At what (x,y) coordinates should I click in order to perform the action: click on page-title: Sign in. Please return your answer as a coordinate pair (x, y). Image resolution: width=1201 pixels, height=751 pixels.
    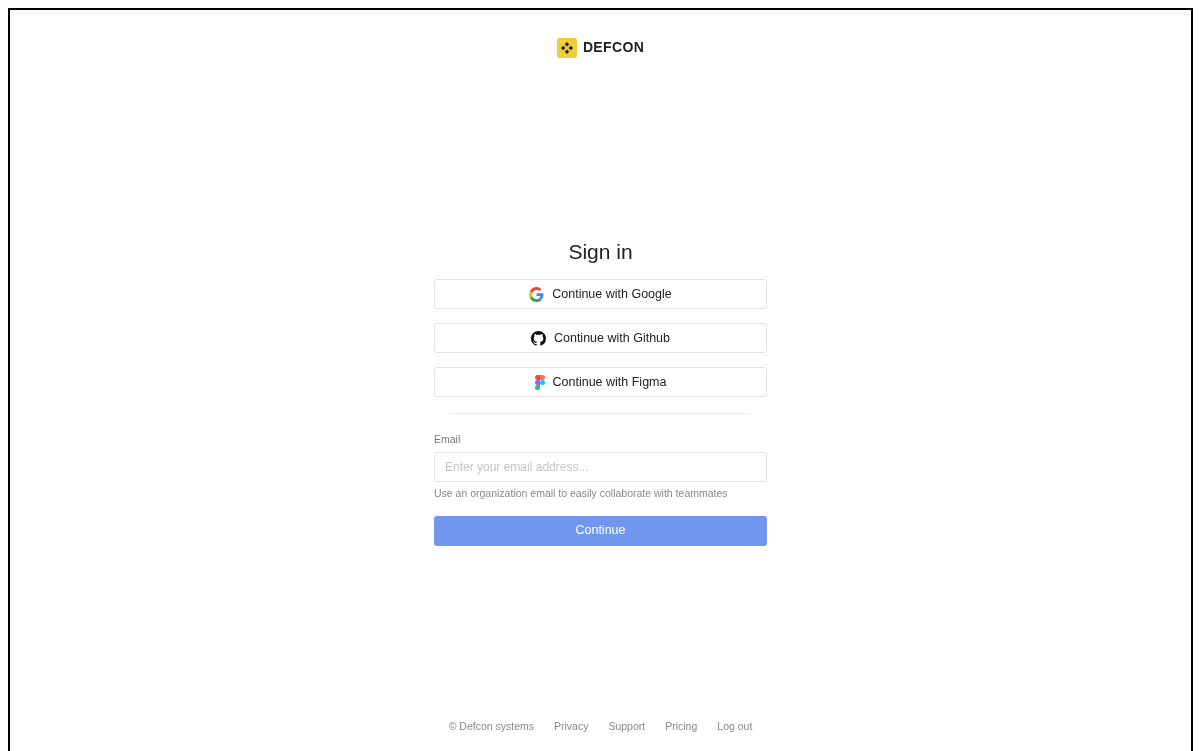
    Looking at the image, I should click on (600, 252).